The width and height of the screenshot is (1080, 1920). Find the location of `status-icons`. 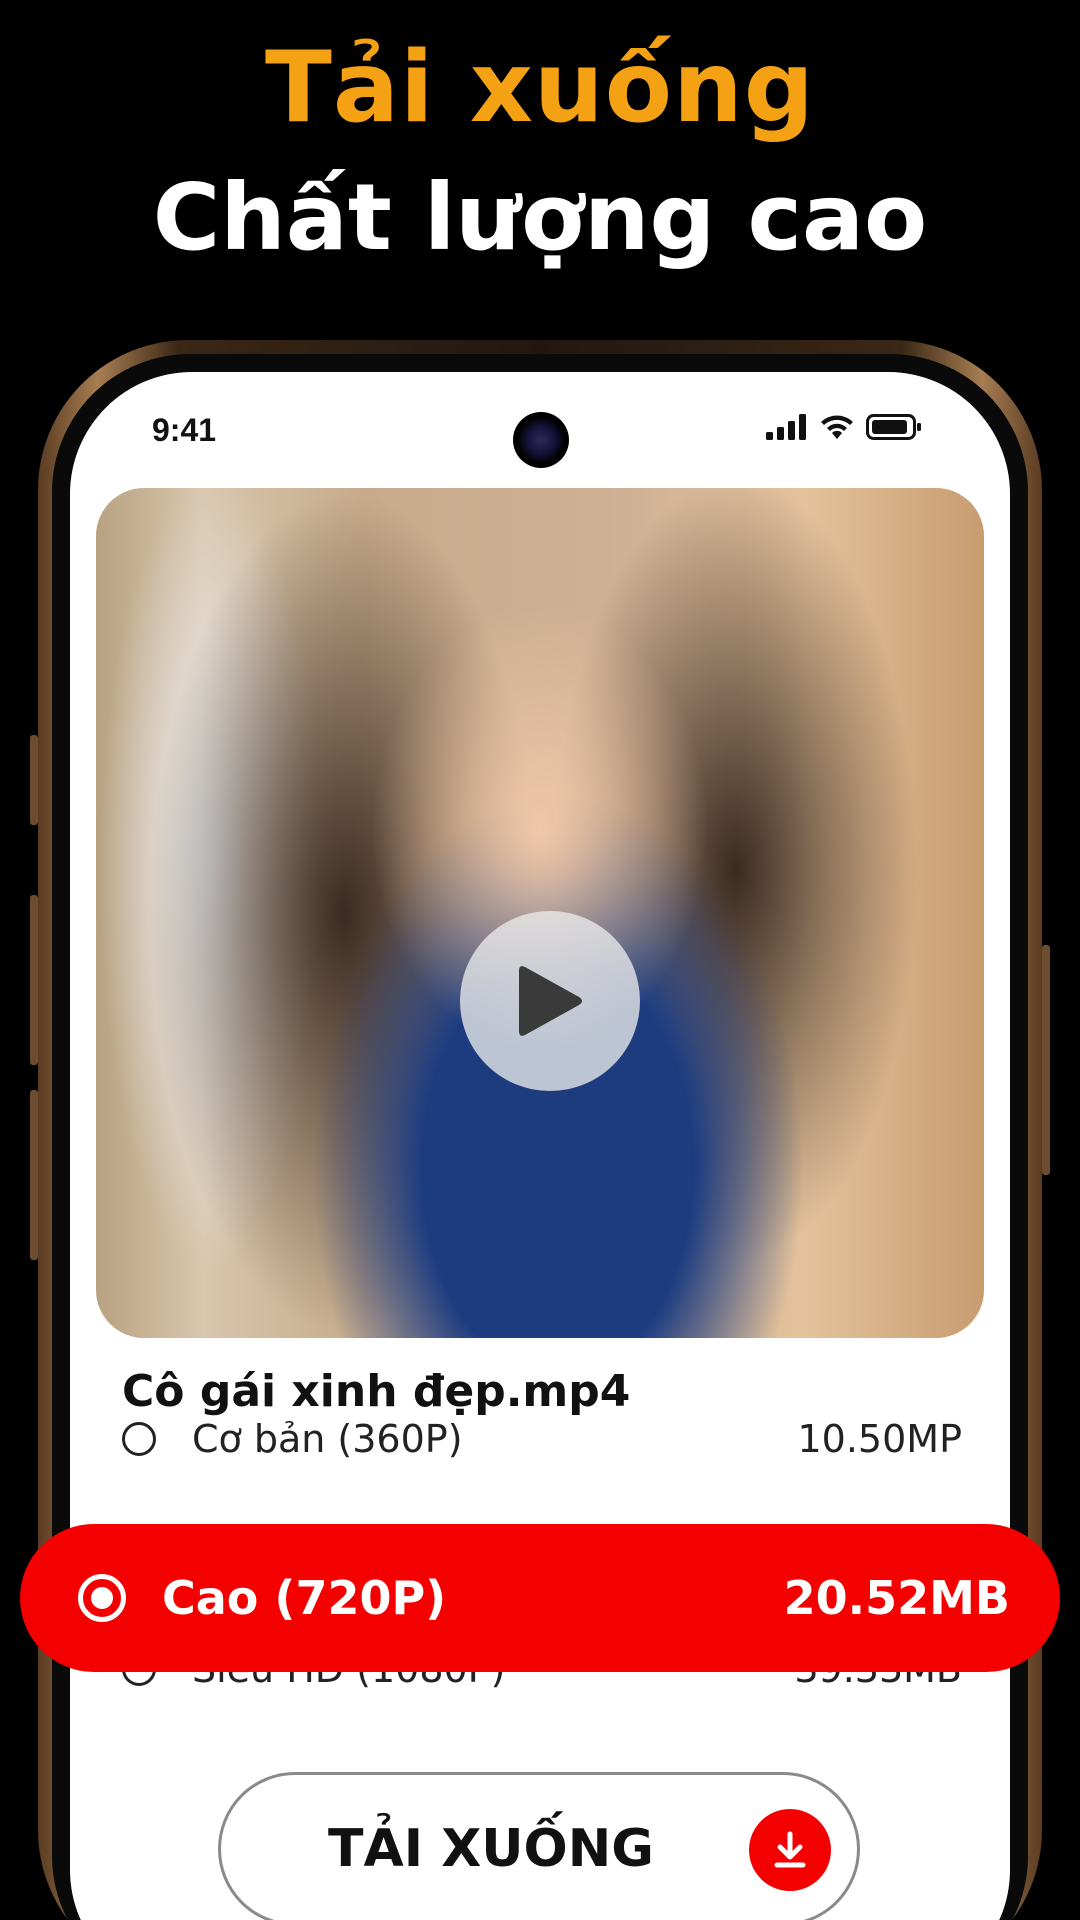

status-icons is located at coordinates (844, 427).